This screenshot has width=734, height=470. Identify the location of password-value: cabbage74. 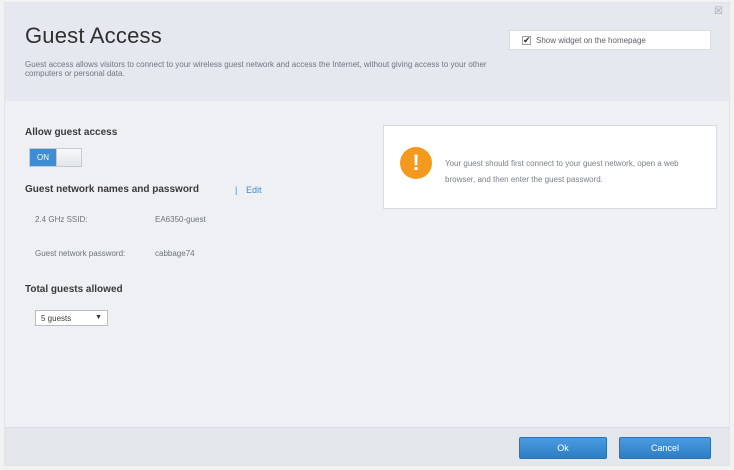
(175, 253).